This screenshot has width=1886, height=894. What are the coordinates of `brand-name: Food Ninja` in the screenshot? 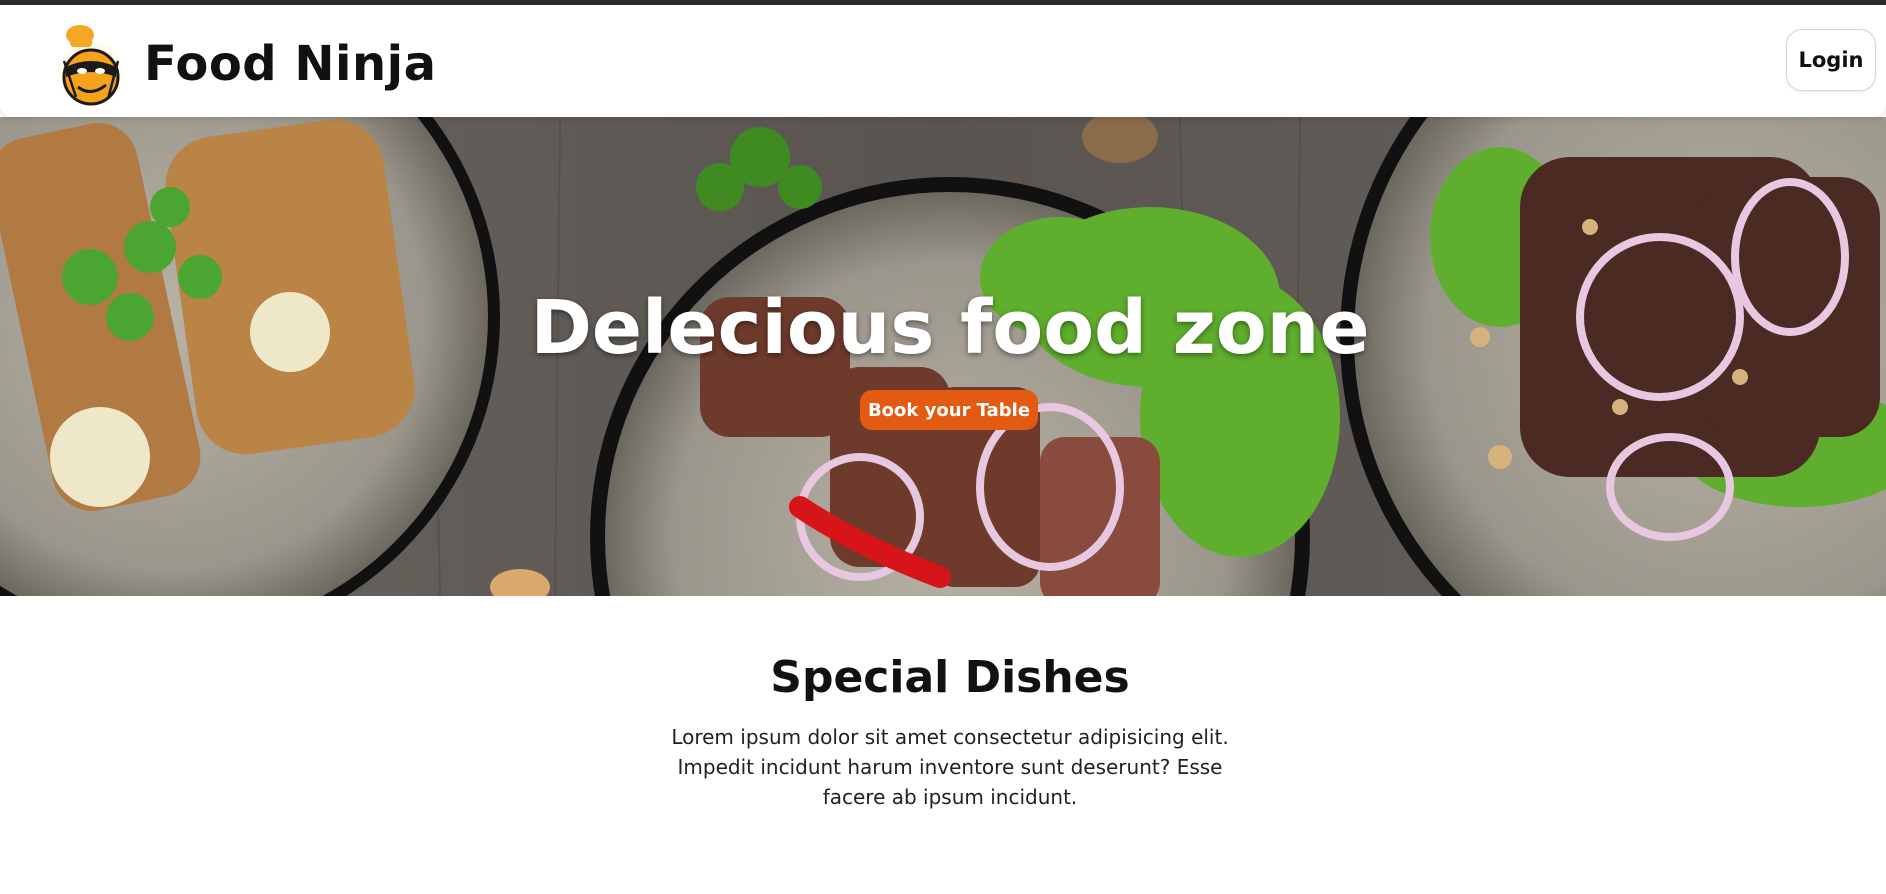 It's located at (290, 64).